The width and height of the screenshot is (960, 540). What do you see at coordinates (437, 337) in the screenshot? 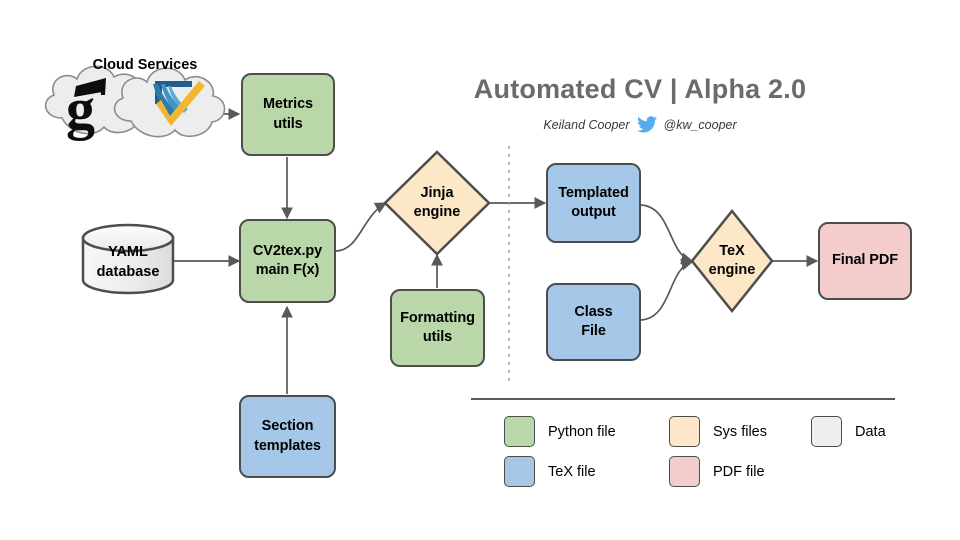
I see `node-formatting-utils-line2: utils` at bounding box center [437, 337].